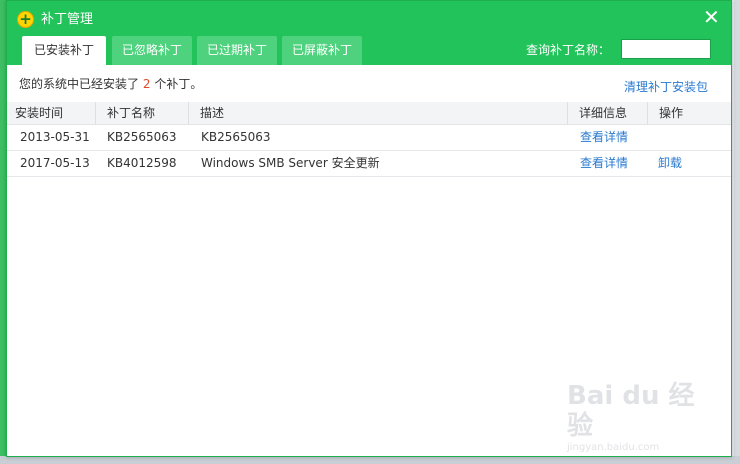 The width and height of the screenshot is (740, 464). Describe the element at coordinates (631, 411) in the screenshot. I see `watermark-main: Bai du 经验` at that location.